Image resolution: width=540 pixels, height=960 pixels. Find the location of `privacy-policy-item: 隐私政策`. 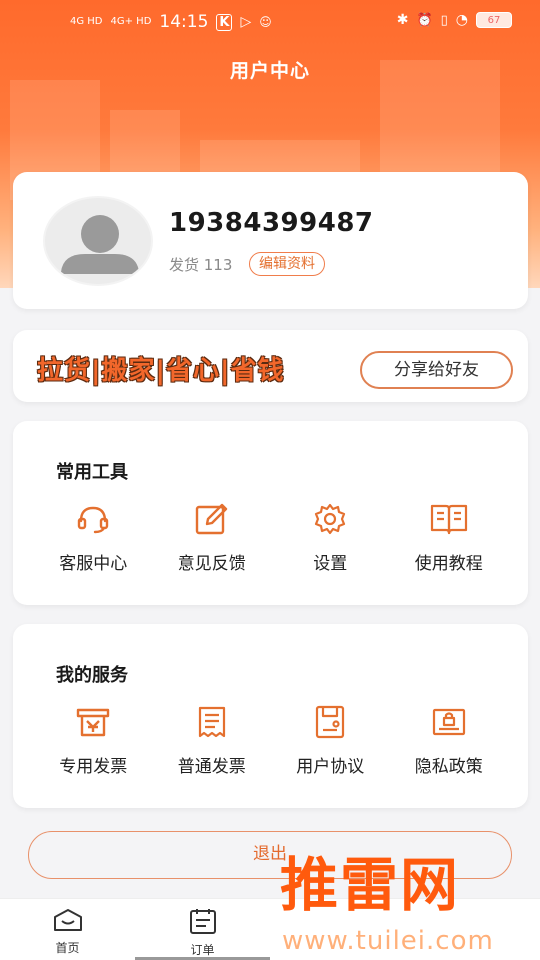

privacy-policy-item: 隐私政策 is located at coordinates (449, 740).